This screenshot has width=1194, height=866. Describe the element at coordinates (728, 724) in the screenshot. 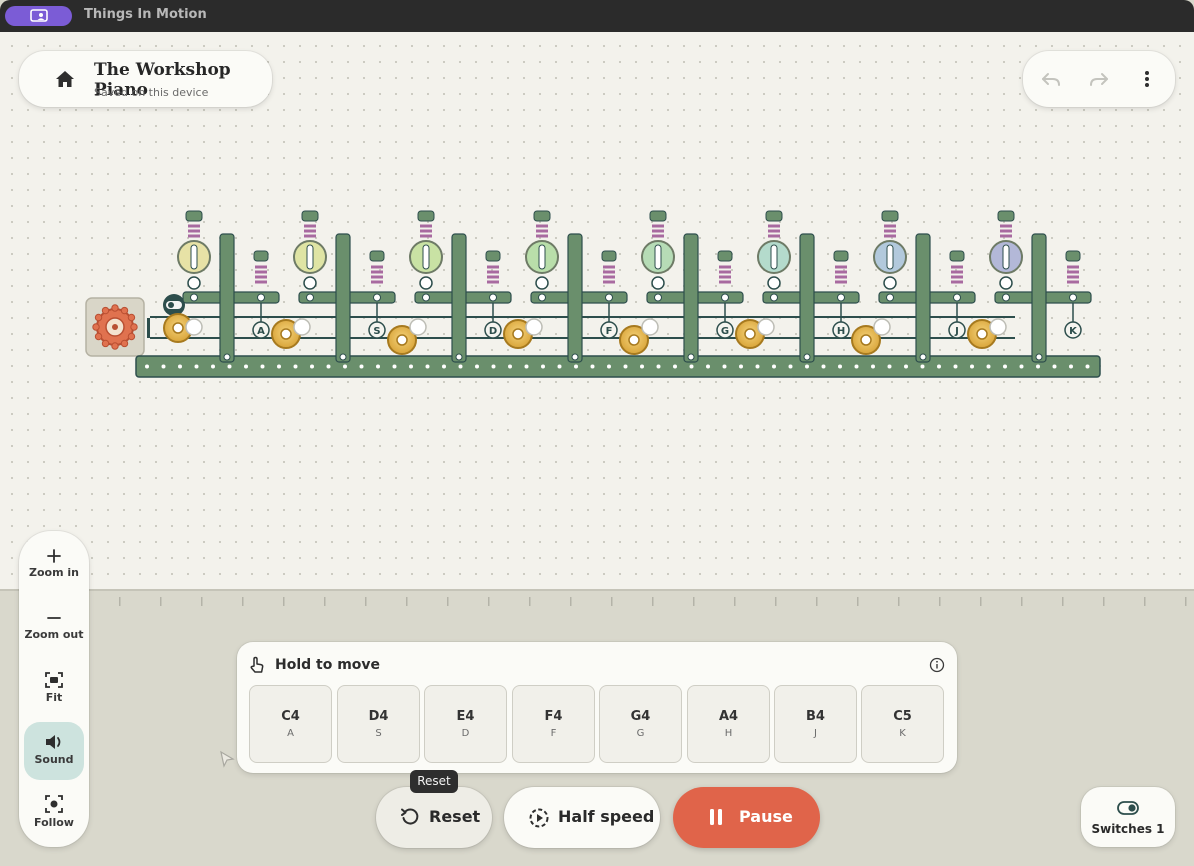

I see `piano-key-a4: A4 H` at that location.